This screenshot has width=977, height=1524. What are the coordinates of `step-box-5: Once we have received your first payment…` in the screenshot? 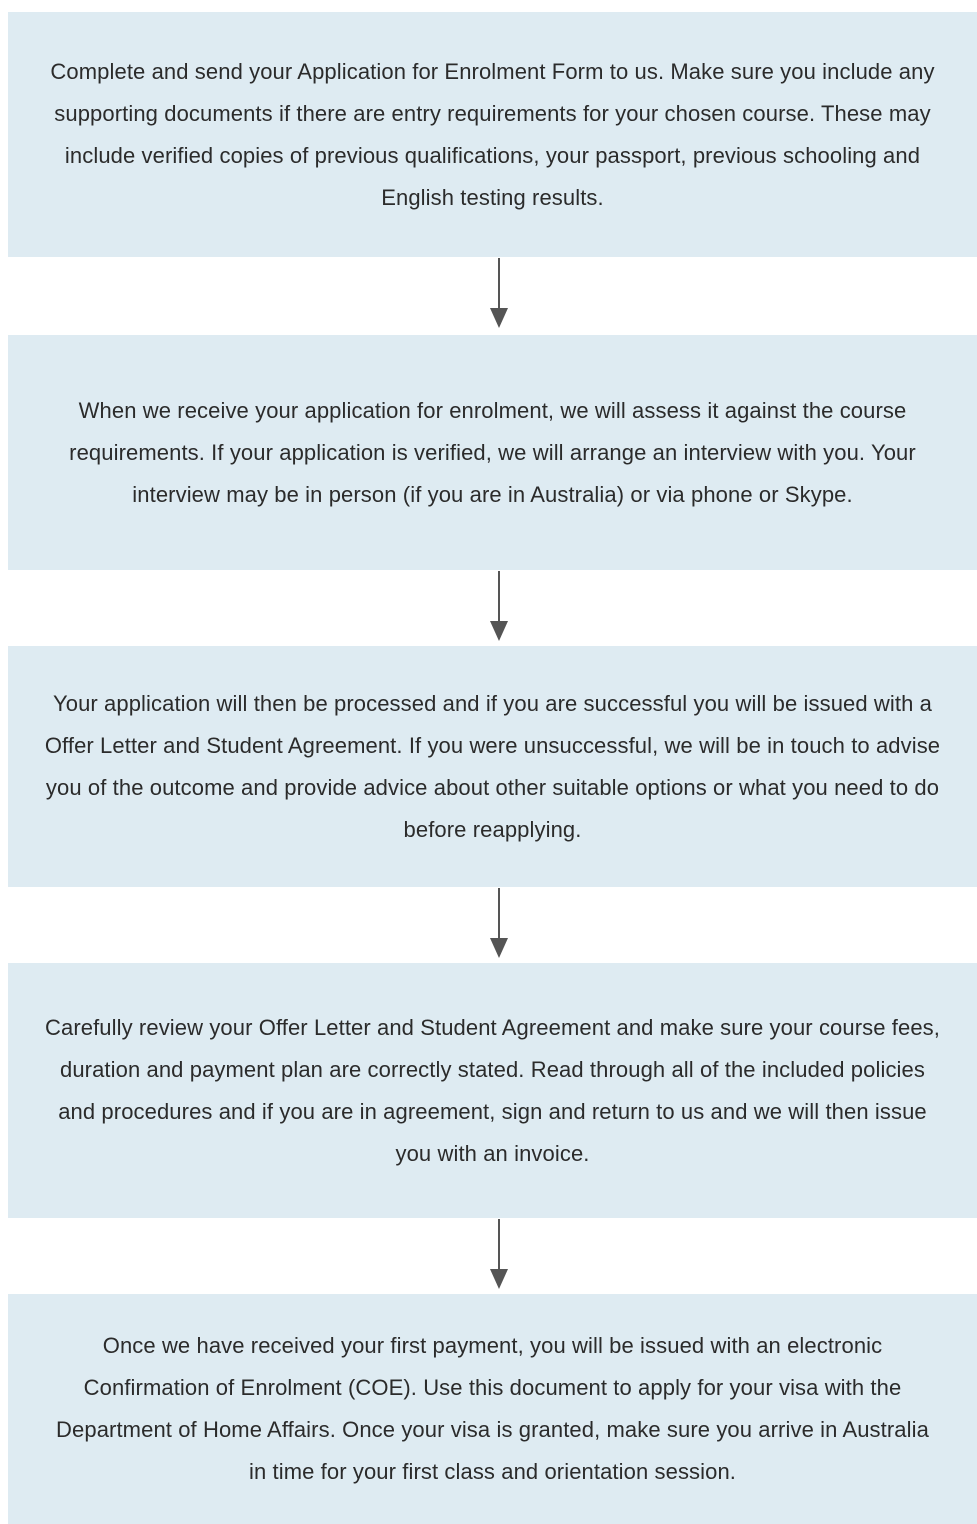 It's located at (492, 1409).